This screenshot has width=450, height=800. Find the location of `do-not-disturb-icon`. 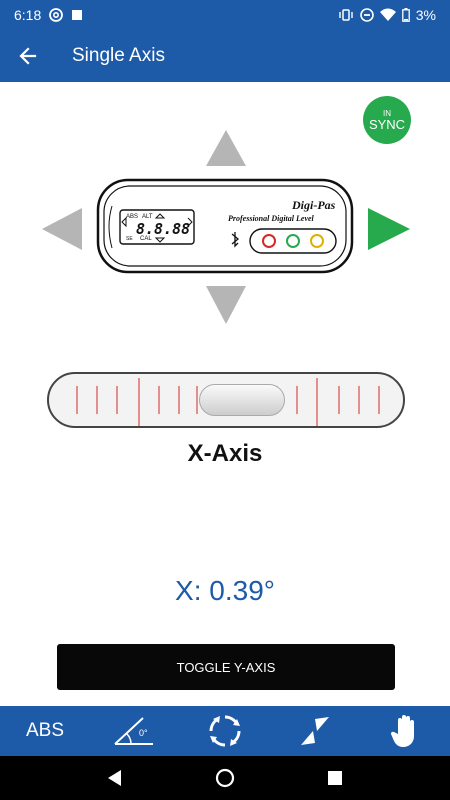

do-not-disturb-icon is located at coordinates (366, 15).